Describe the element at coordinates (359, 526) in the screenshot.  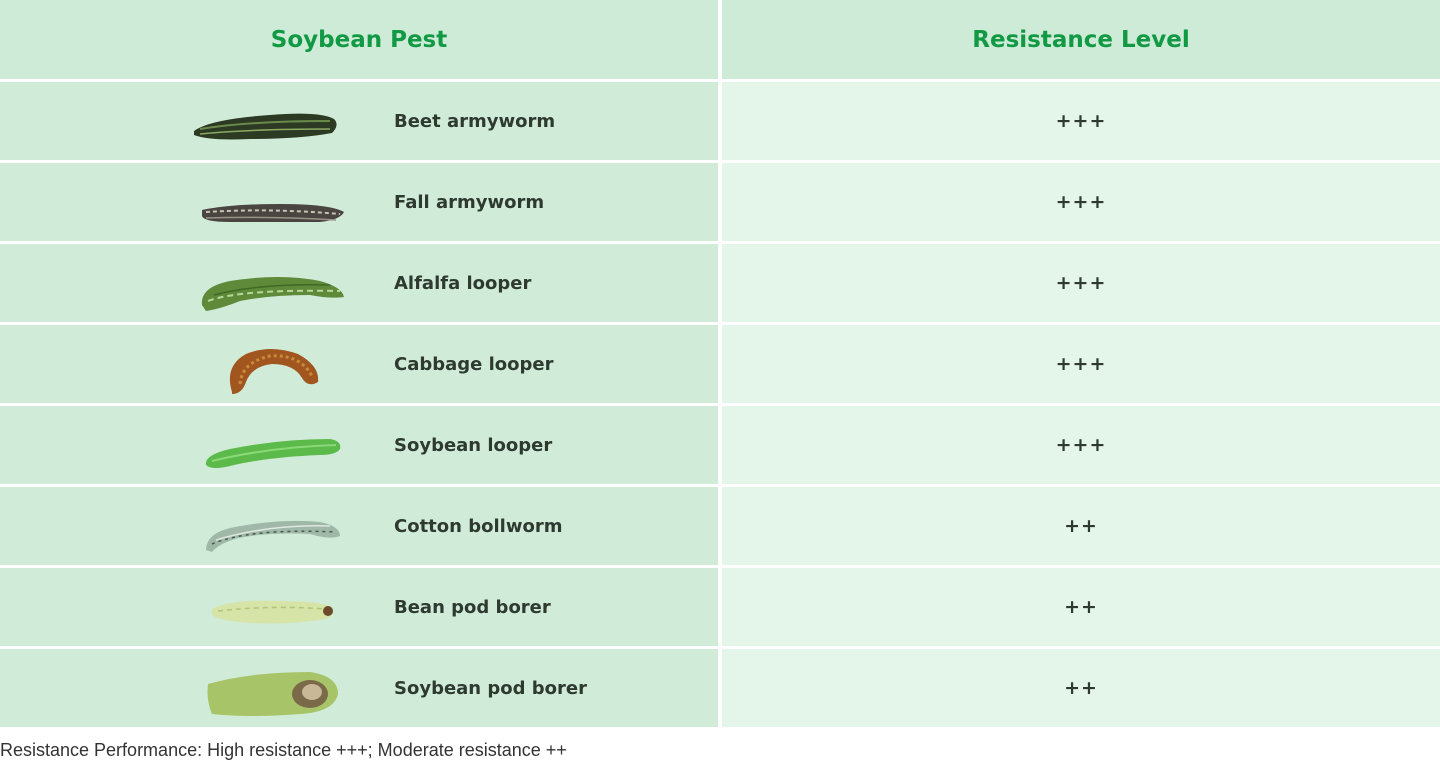
I see `pest-cell: Cotton bollworm` at that location.